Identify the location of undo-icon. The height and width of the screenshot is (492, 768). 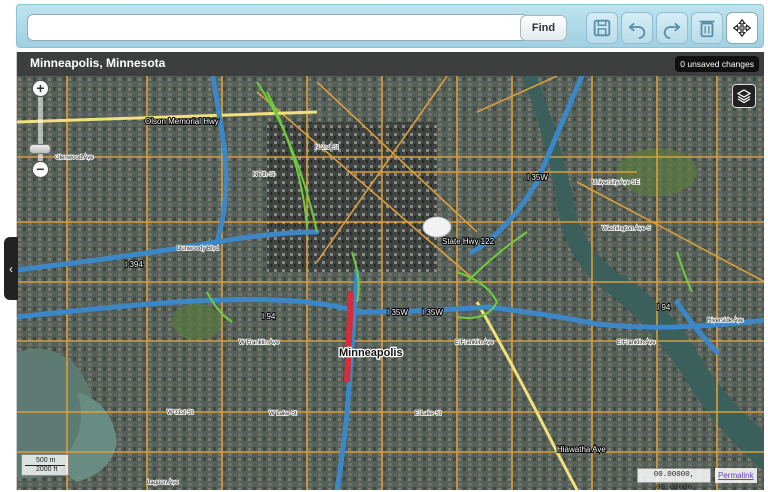
(637, 30).